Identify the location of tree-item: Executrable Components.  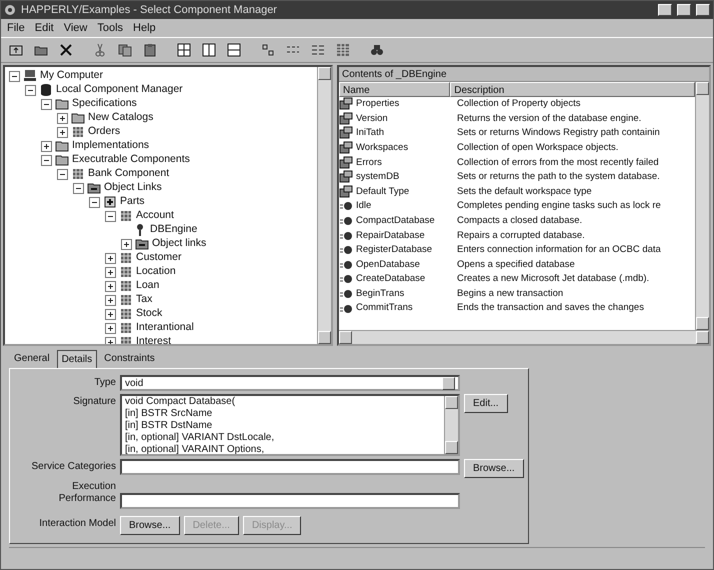
(131, 160).